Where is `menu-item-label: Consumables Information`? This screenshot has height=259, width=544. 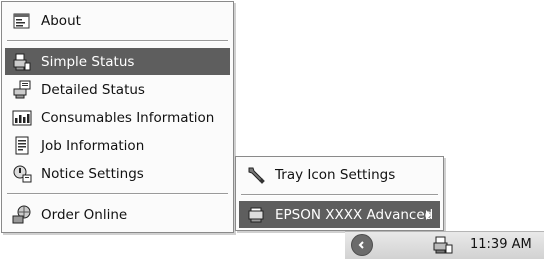 menu-item-label: Consumables Information is located at coordinates (128, 117).